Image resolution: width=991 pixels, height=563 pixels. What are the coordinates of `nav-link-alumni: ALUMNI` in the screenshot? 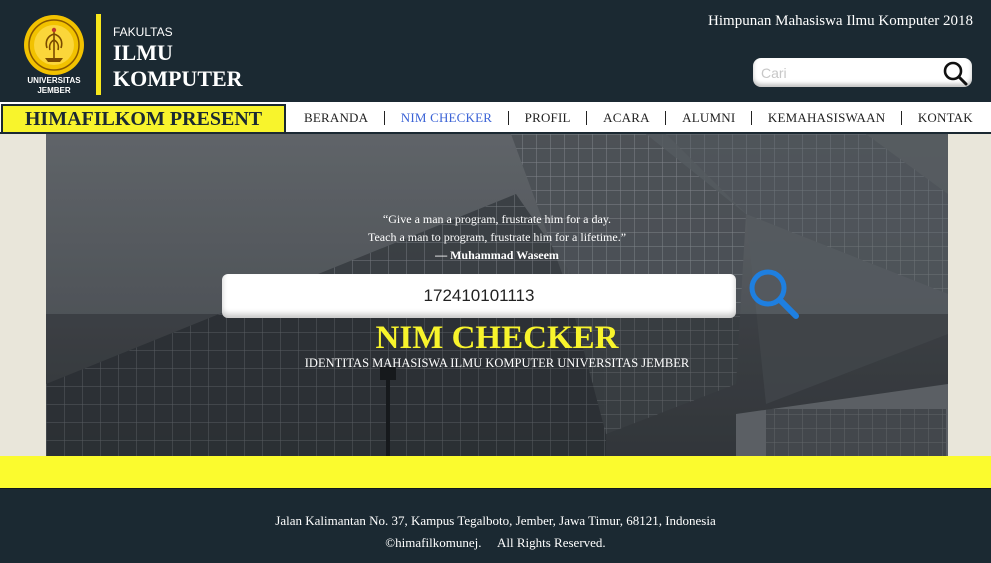 It's located at (708, 118).